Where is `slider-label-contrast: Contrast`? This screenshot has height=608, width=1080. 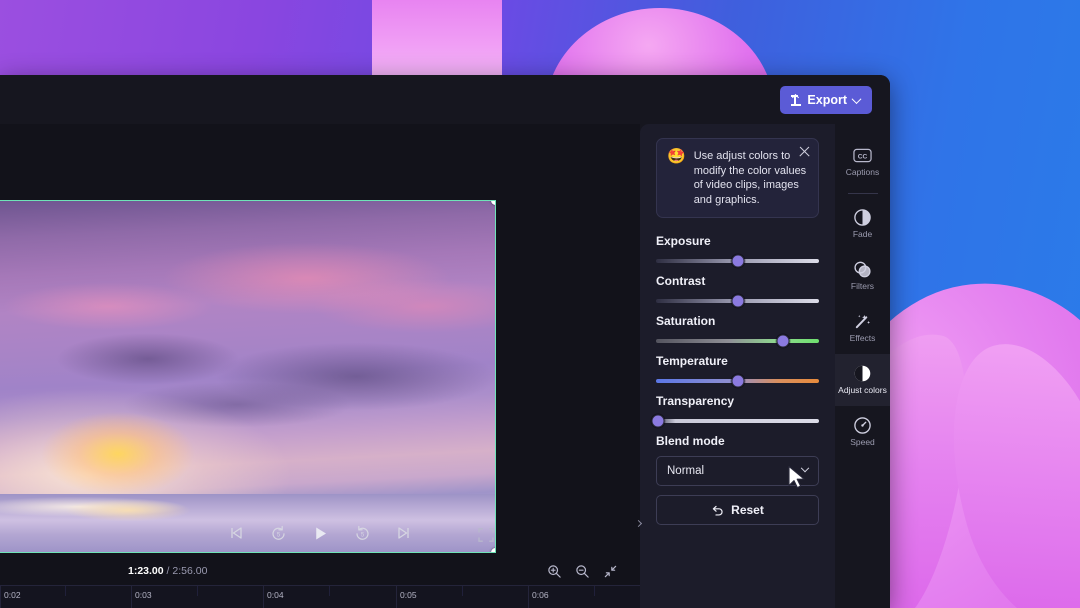
slider-label-contrast: Contrast is located at coordinates (681, 281).